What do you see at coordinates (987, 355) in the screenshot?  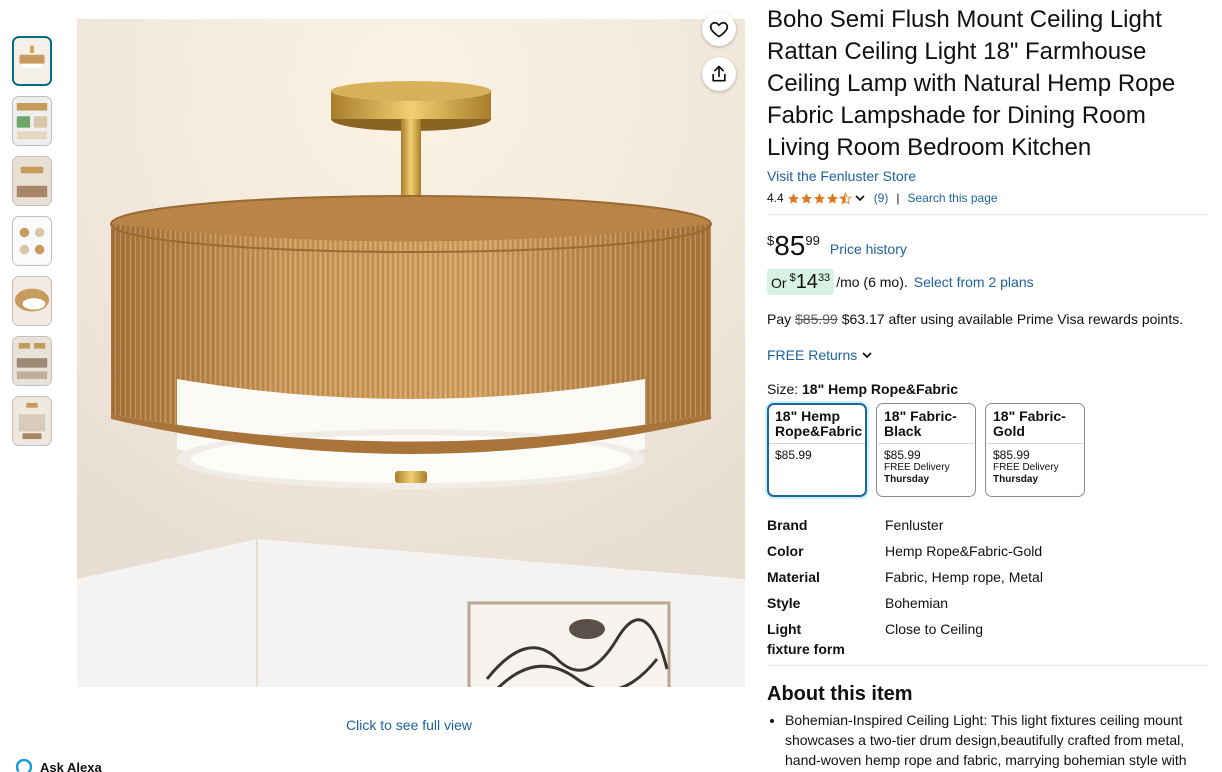 I see `free-returns-link: FREE Returns` at bounding box center [987, 355].